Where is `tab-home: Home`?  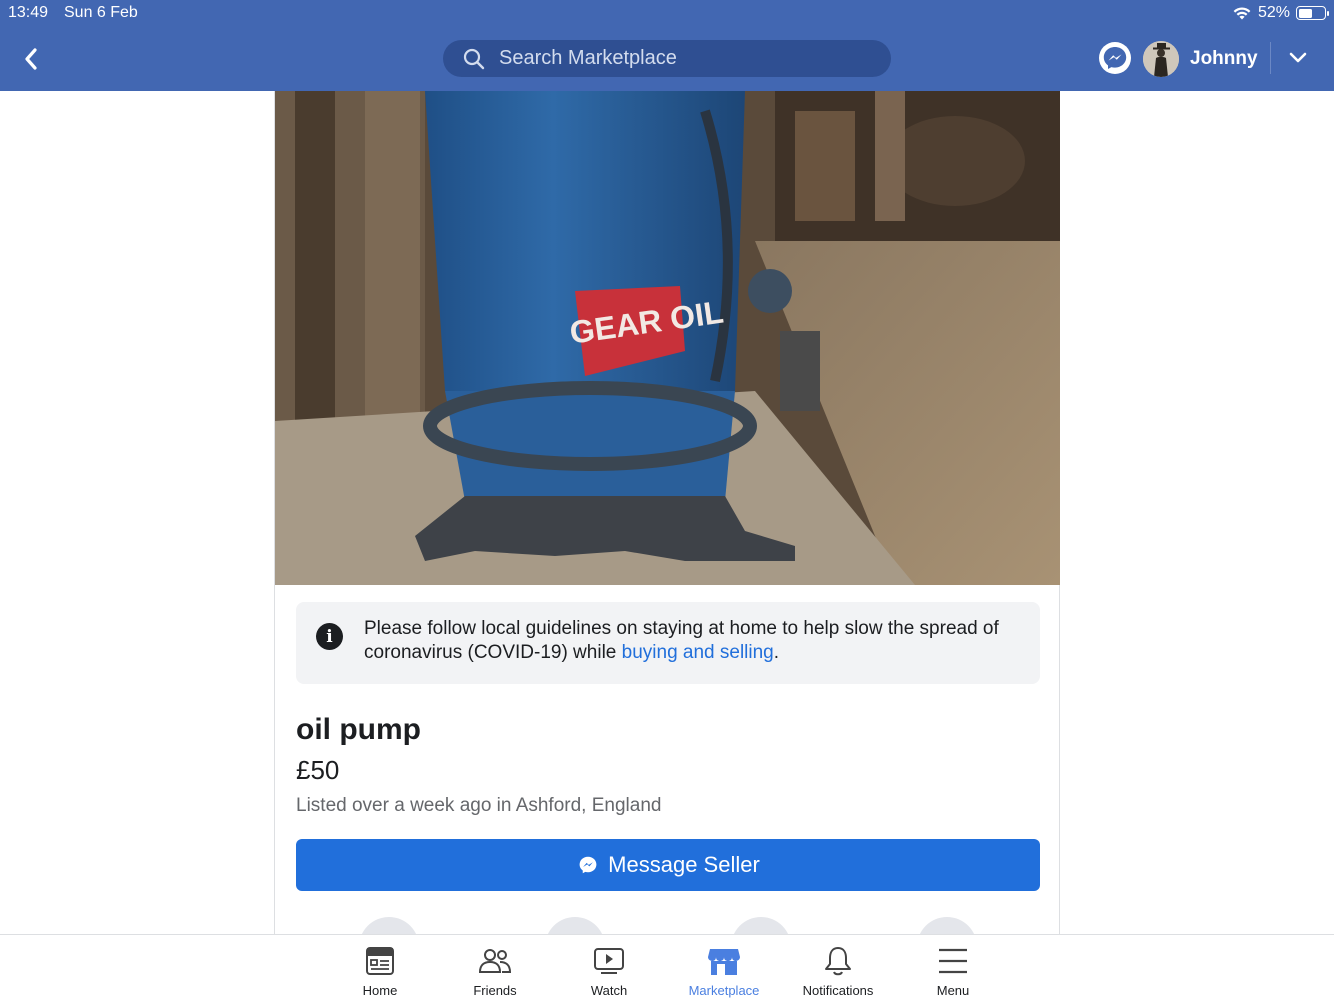 tab-home: Home is located at coordinates (380, 970).